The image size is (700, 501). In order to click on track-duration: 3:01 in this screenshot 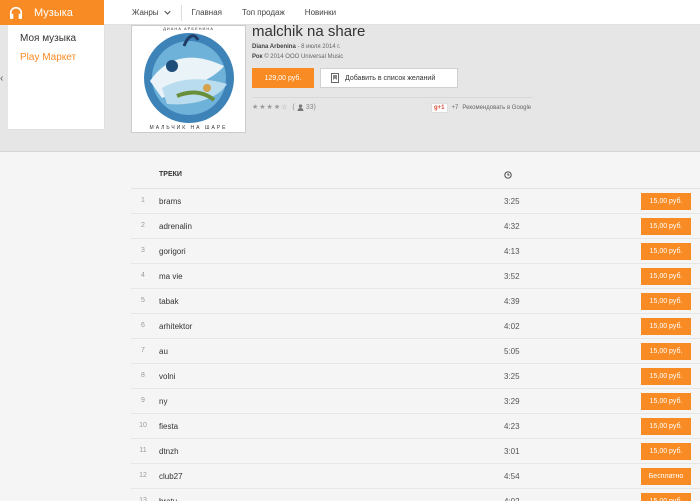, I will do `click(512, 451)`.